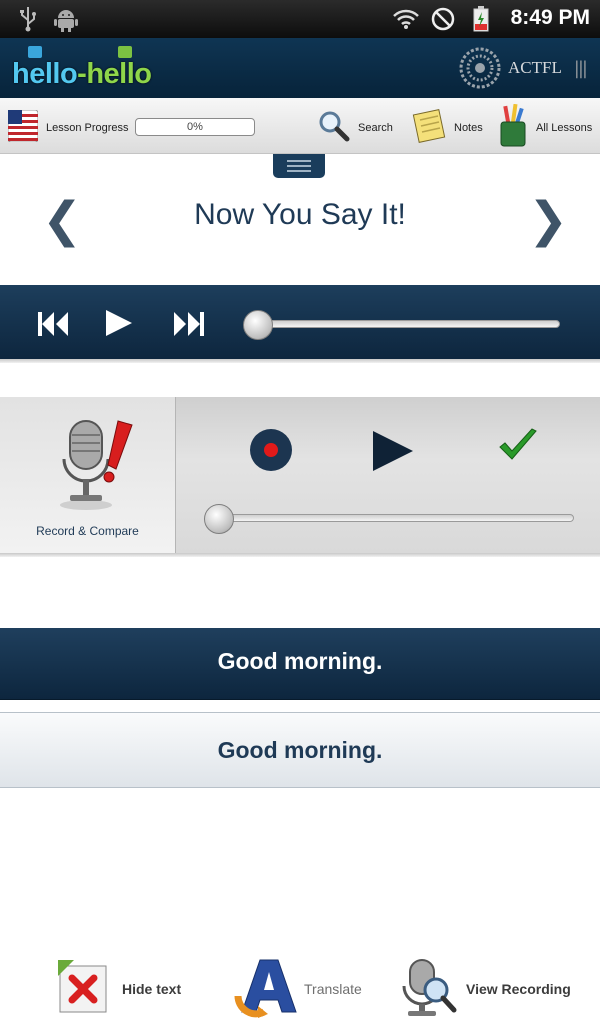  Describe the element at coordinates (333, 989) in the screenshot. I see `translate-label: Translate` at that location.